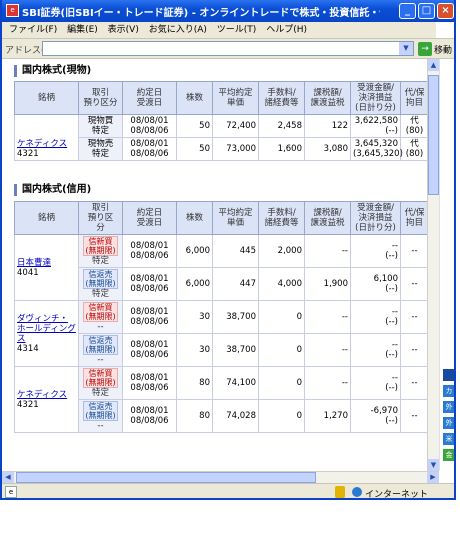  What do you see at coordinates (46, 98) in the screenshot?
I see `col-header-name: 銘柄` at bounding box center [46, 98].